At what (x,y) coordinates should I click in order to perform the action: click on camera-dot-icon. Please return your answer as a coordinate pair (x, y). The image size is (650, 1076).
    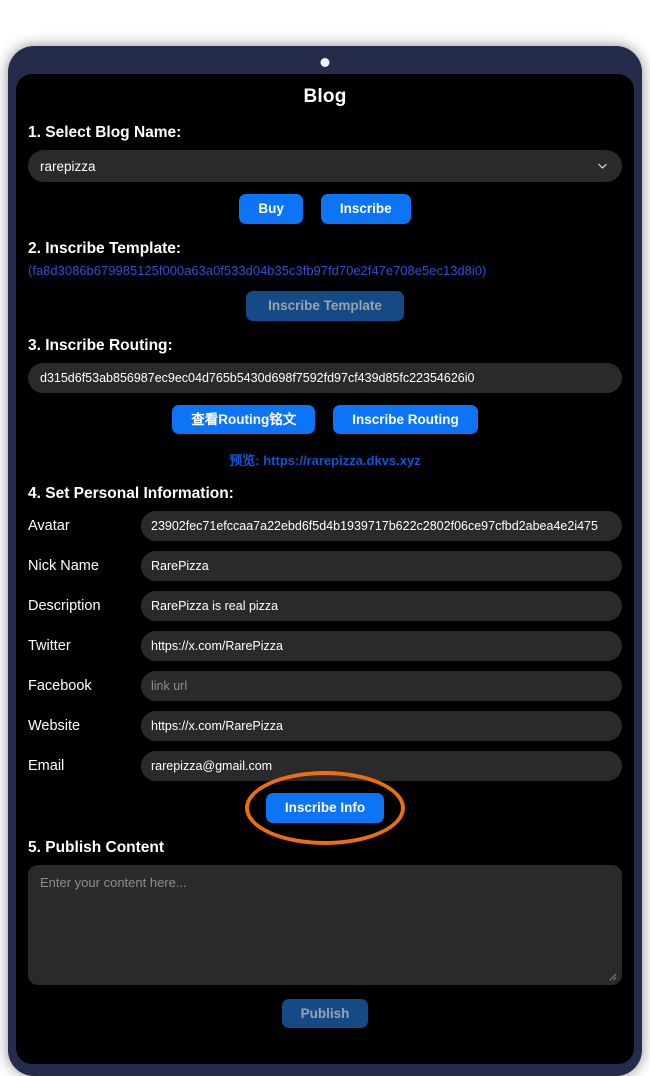
    Looking at the image, I should click on (325, 62).